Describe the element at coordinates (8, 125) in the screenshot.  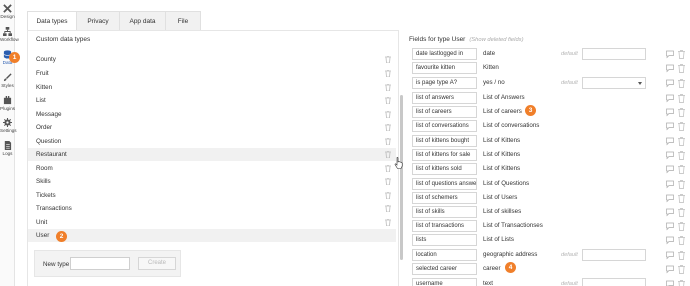
I see `rail-item-settings: Settings` at that location.